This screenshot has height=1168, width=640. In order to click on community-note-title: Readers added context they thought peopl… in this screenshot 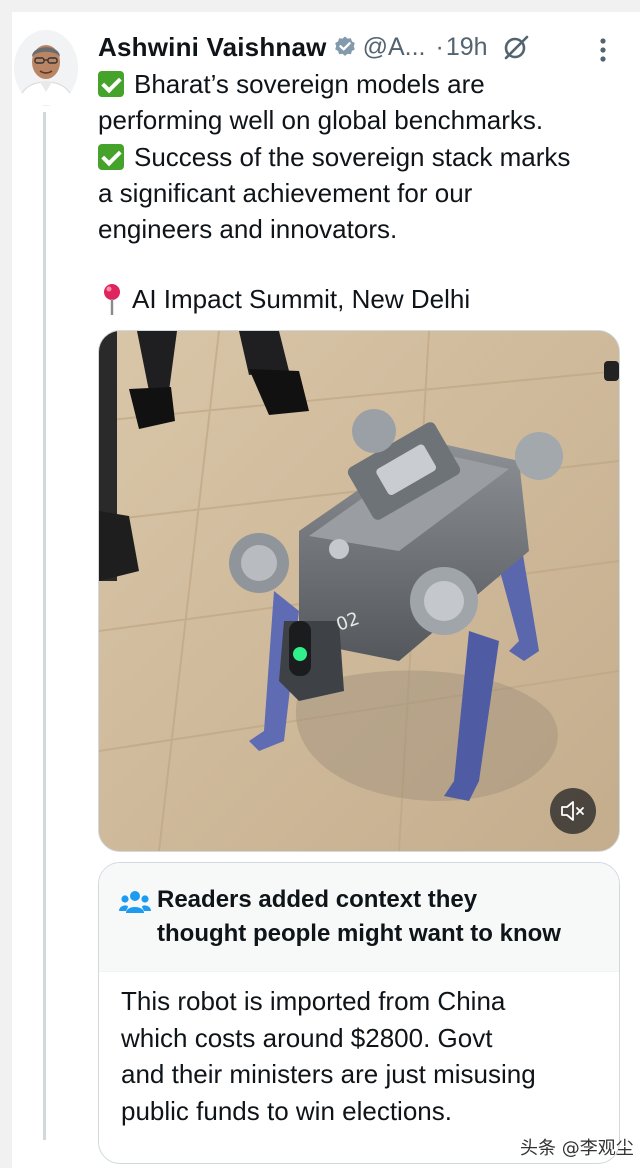, I will do `click(382, 917)`.